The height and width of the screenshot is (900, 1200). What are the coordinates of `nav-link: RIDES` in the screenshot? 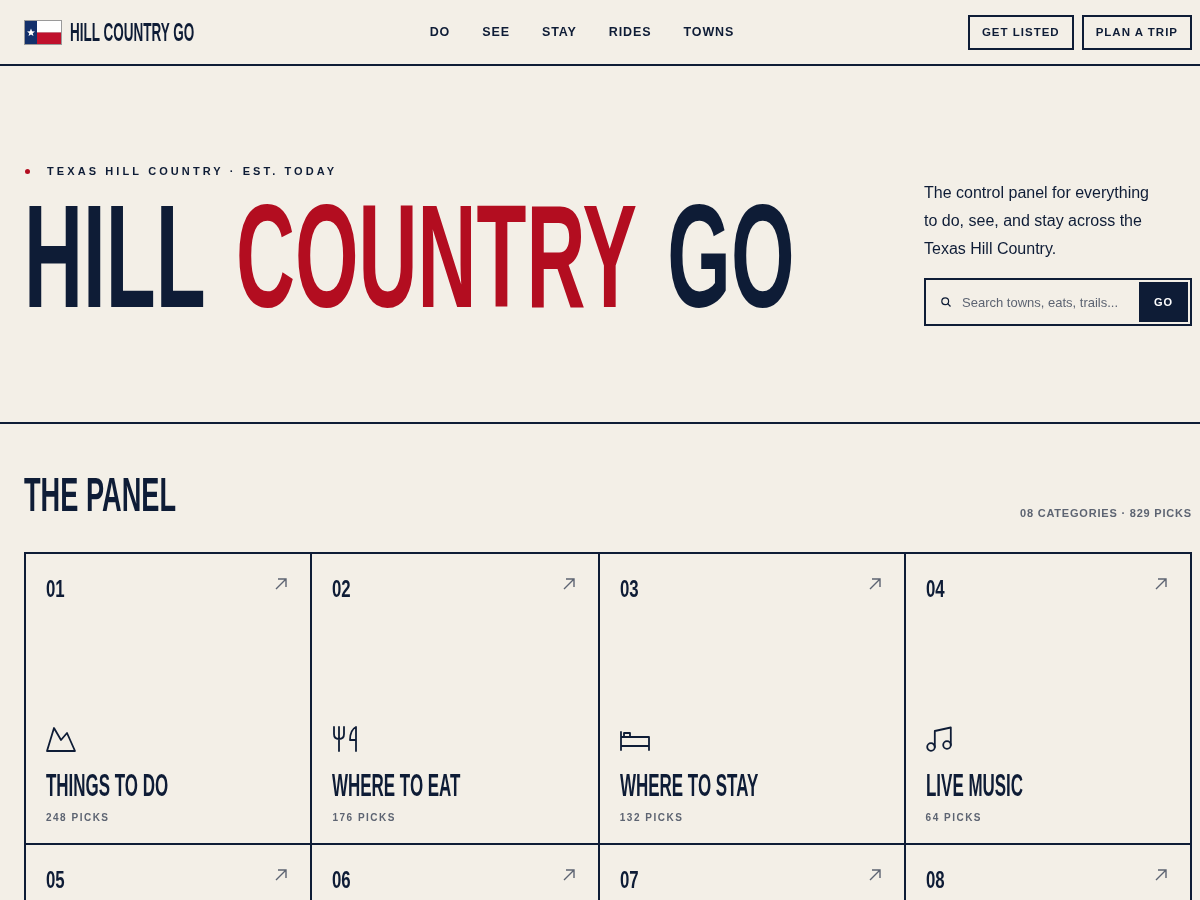 It's located at (630, 32).